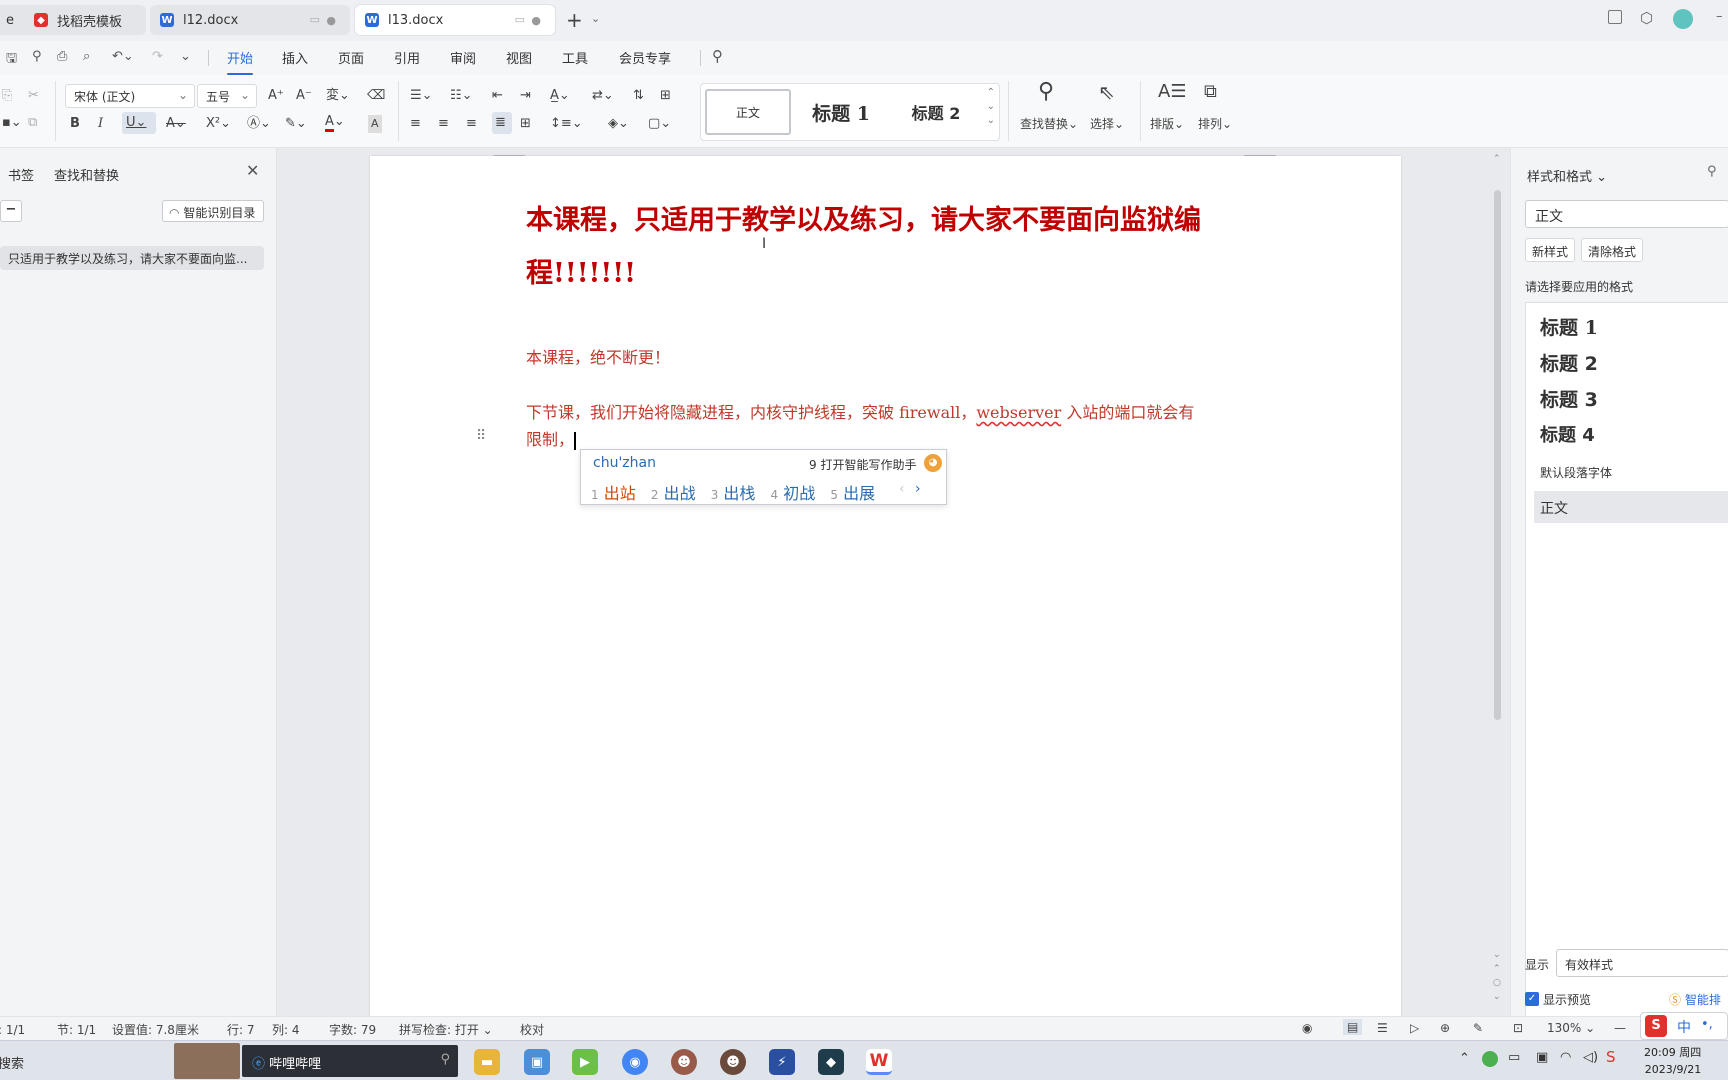  I want to click on layout-button: 排版⌄, so click(1167, 124).